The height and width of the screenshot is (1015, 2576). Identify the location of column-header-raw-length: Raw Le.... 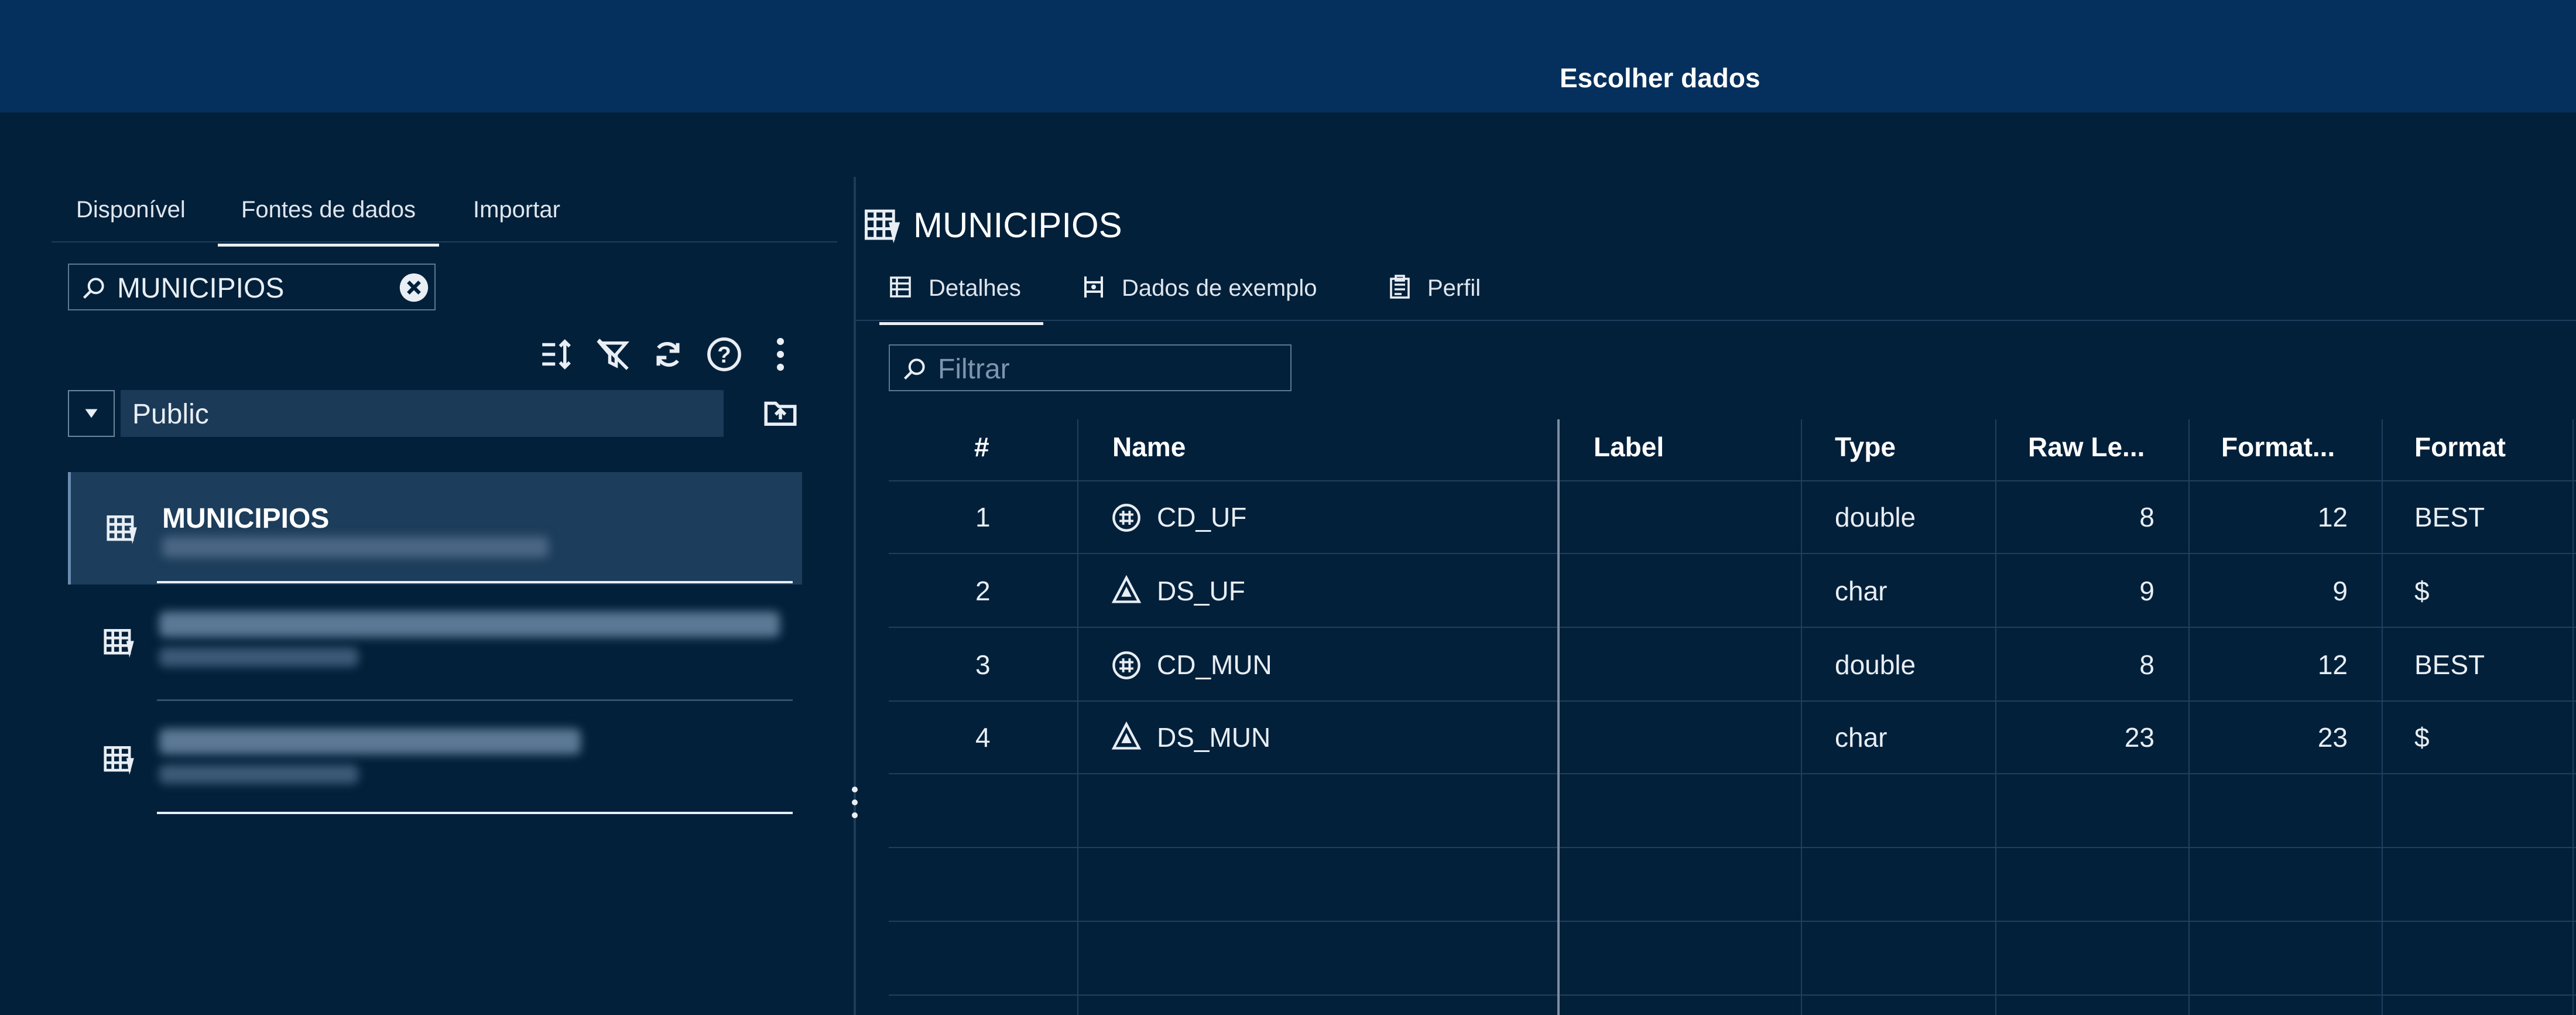
(2086, 447).